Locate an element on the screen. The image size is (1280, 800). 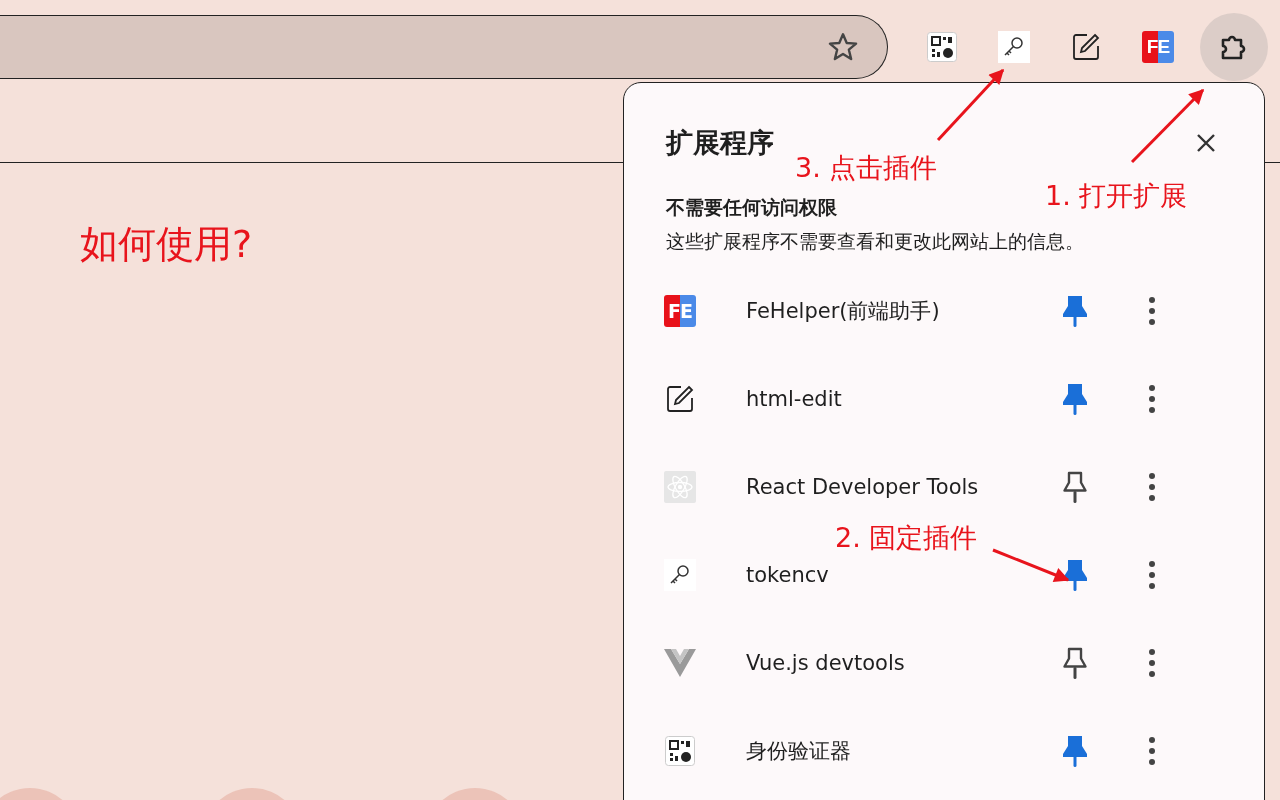
annotation-text: 2. 固定插件 is located at coordinates (906, 538).